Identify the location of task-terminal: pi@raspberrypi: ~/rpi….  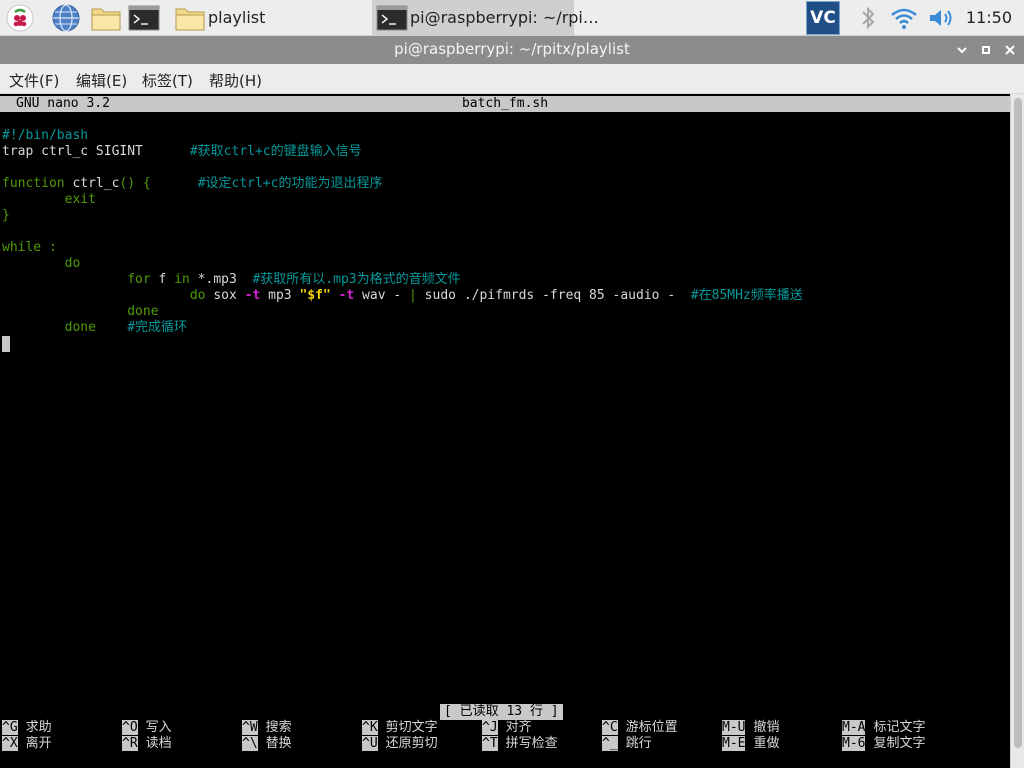
(485, 18).